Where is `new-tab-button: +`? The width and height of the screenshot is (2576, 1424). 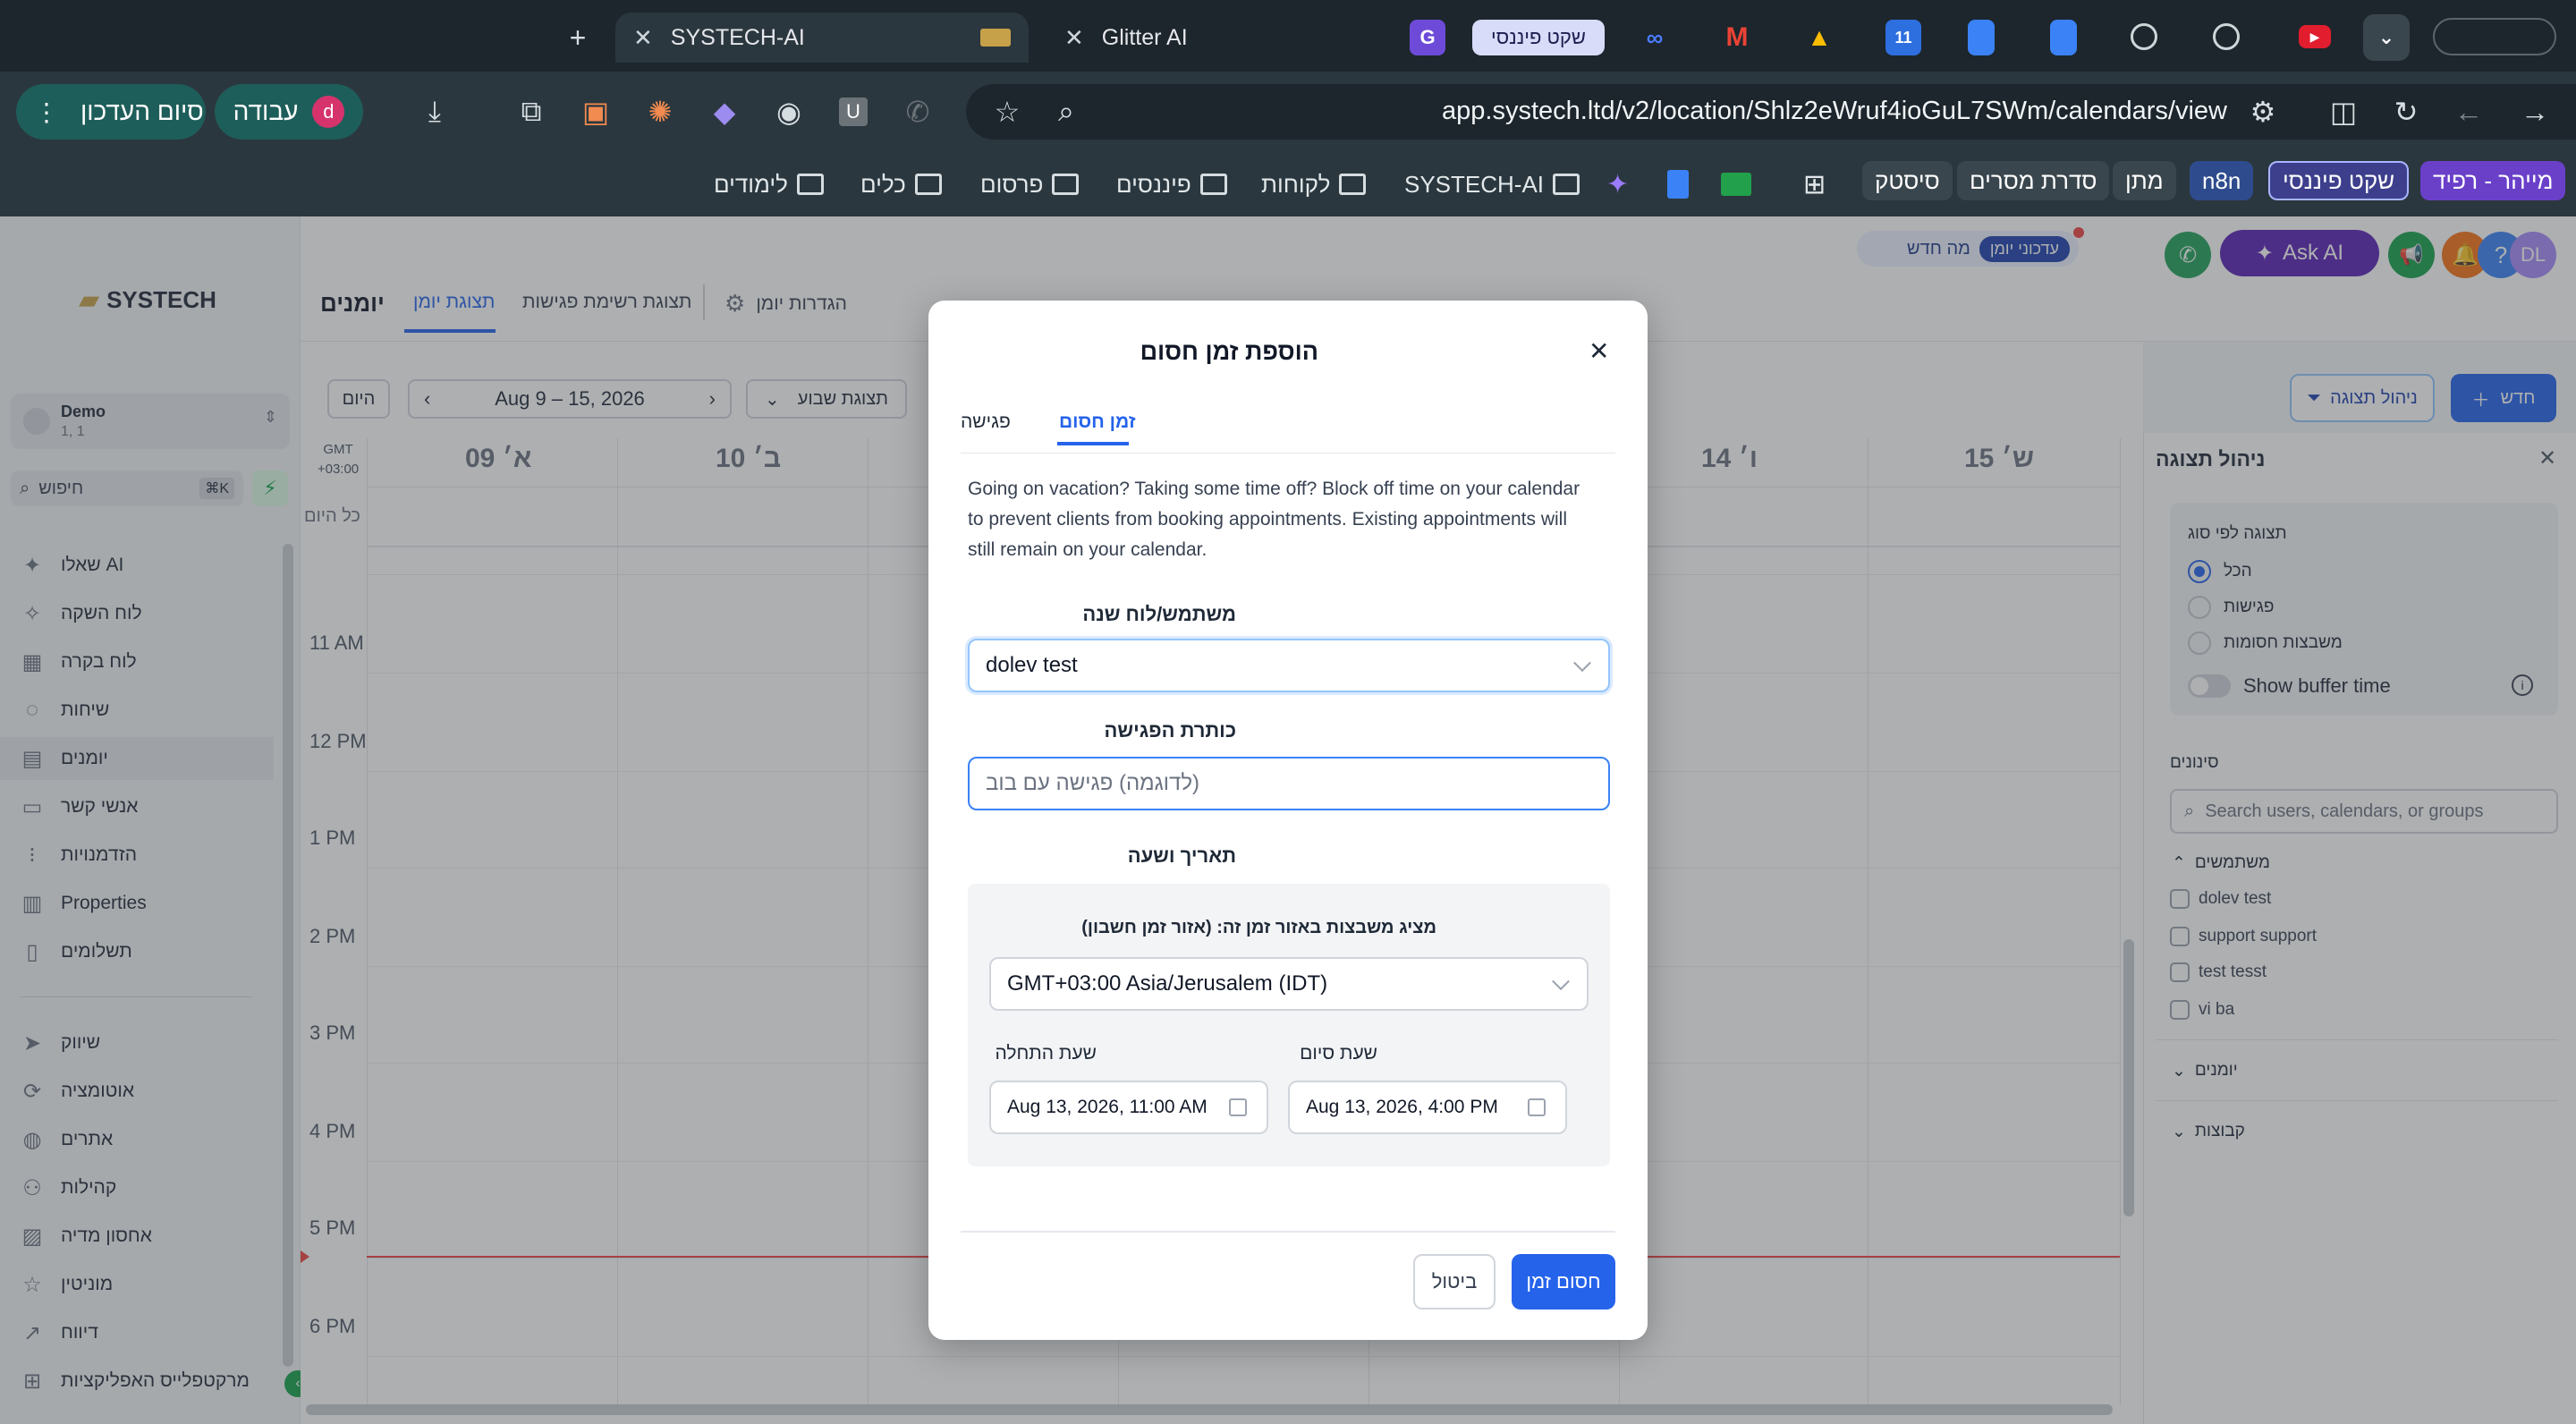 new-tab-button: + is located at coordinates (577, 37).